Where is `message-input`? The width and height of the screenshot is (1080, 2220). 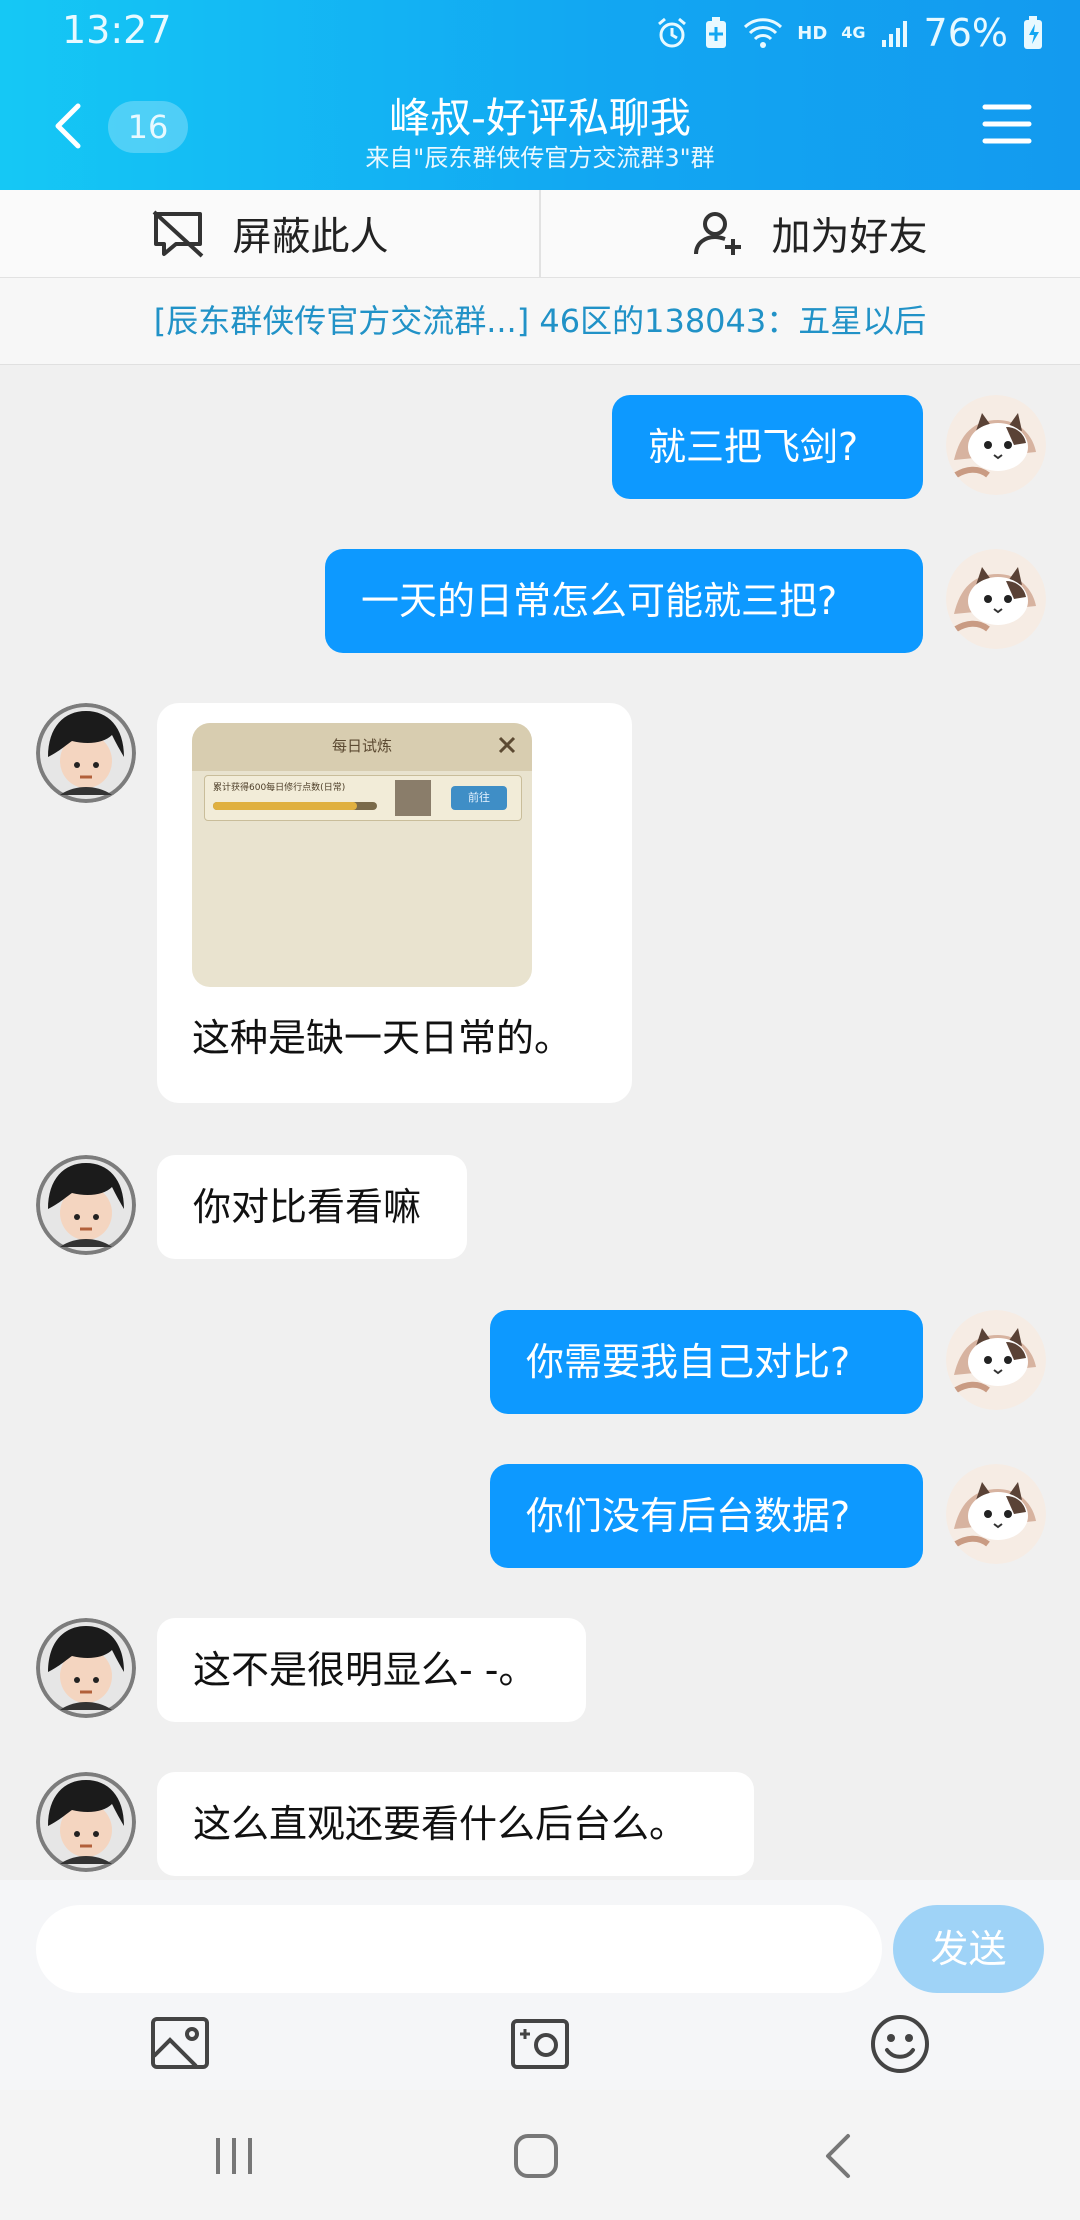
message-input is located at coordinates (459, 1949).